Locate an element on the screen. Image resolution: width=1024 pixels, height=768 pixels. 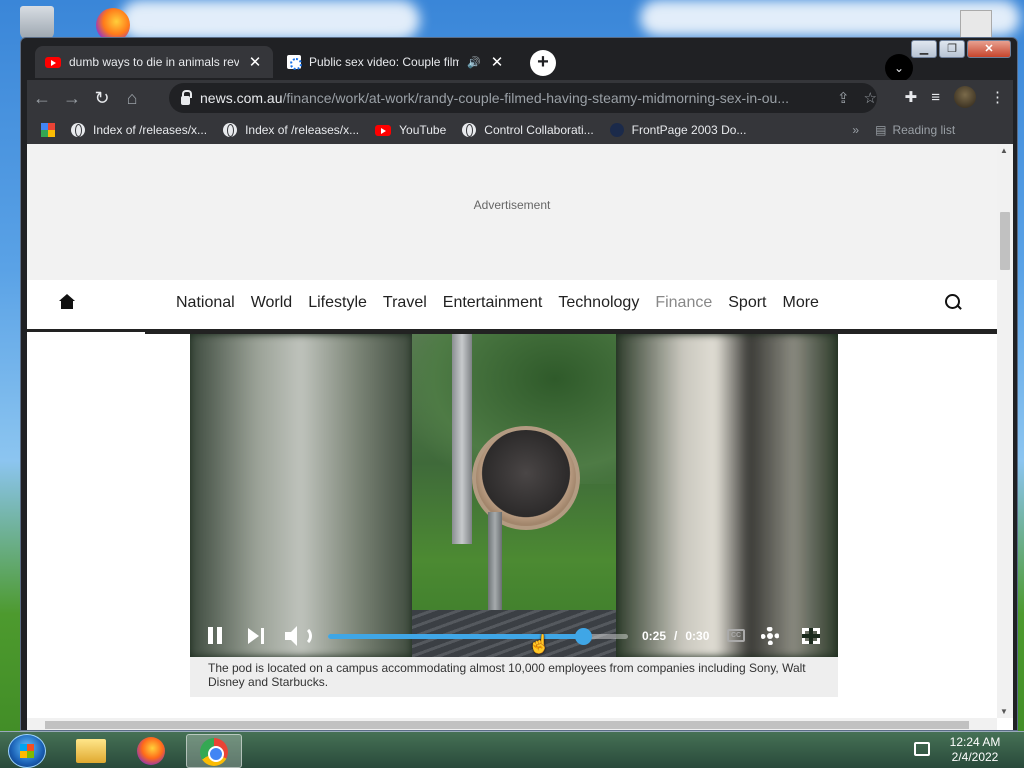
taskbar-explorer is located at coordinates (90, 751).